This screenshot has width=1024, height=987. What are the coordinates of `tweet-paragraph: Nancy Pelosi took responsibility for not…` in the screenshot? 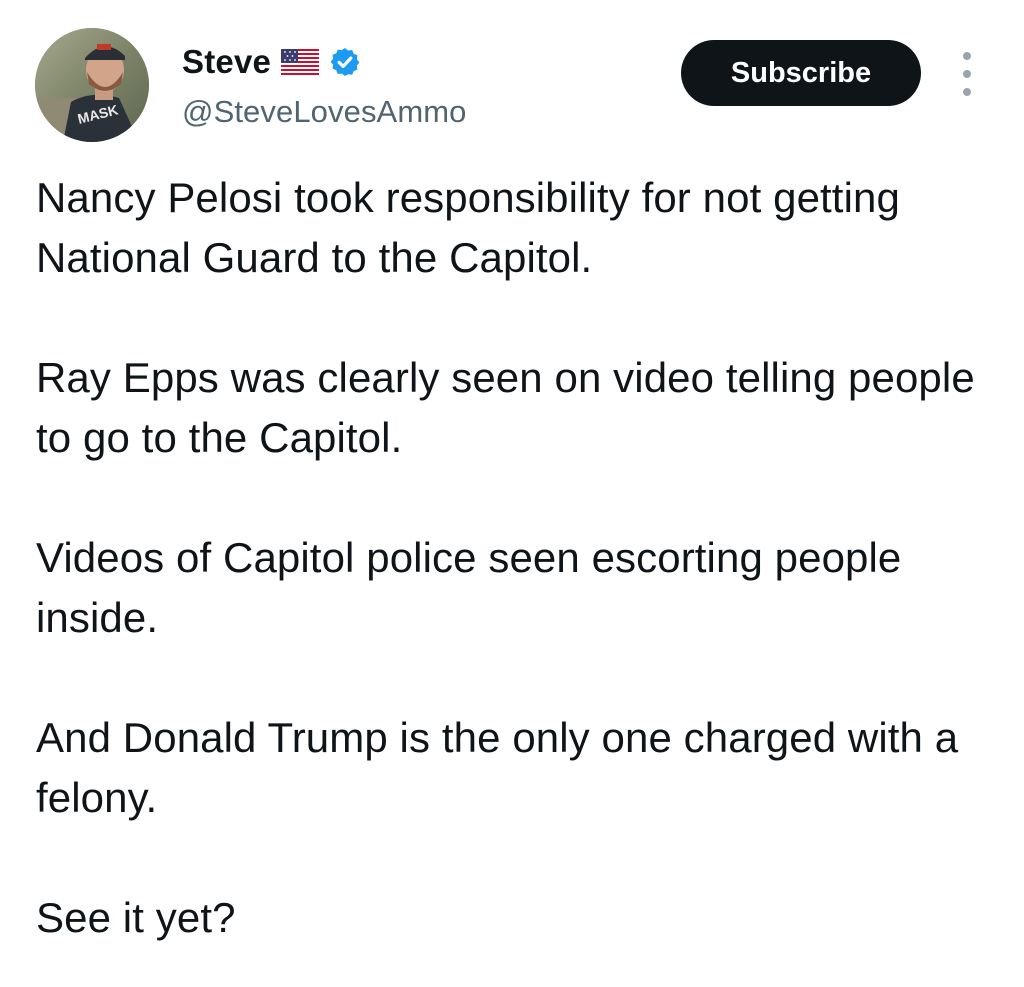 It's located at (468, 227).